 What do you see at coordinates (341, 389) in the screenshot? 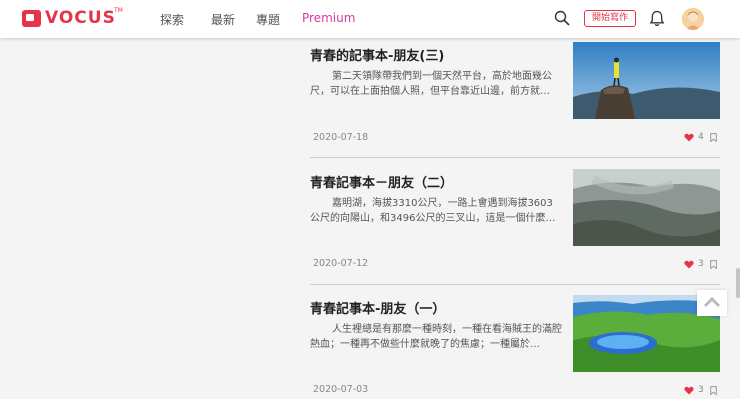
I see `article-date: 2020-07-03` at bounding box center [341, 389].